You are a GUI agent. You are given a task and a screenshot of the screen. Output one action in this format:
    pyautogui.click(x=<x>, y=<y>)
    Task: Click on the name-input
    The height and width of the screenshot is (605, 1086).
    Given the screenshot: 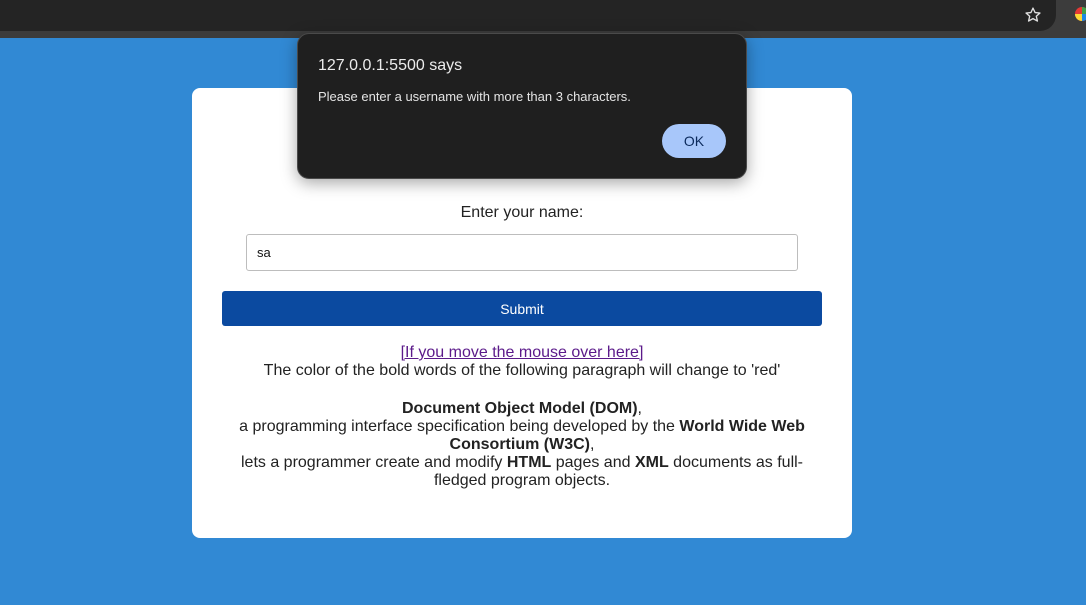 What is the action you would take?
    pyautogui.click(x=522, y=252)
    